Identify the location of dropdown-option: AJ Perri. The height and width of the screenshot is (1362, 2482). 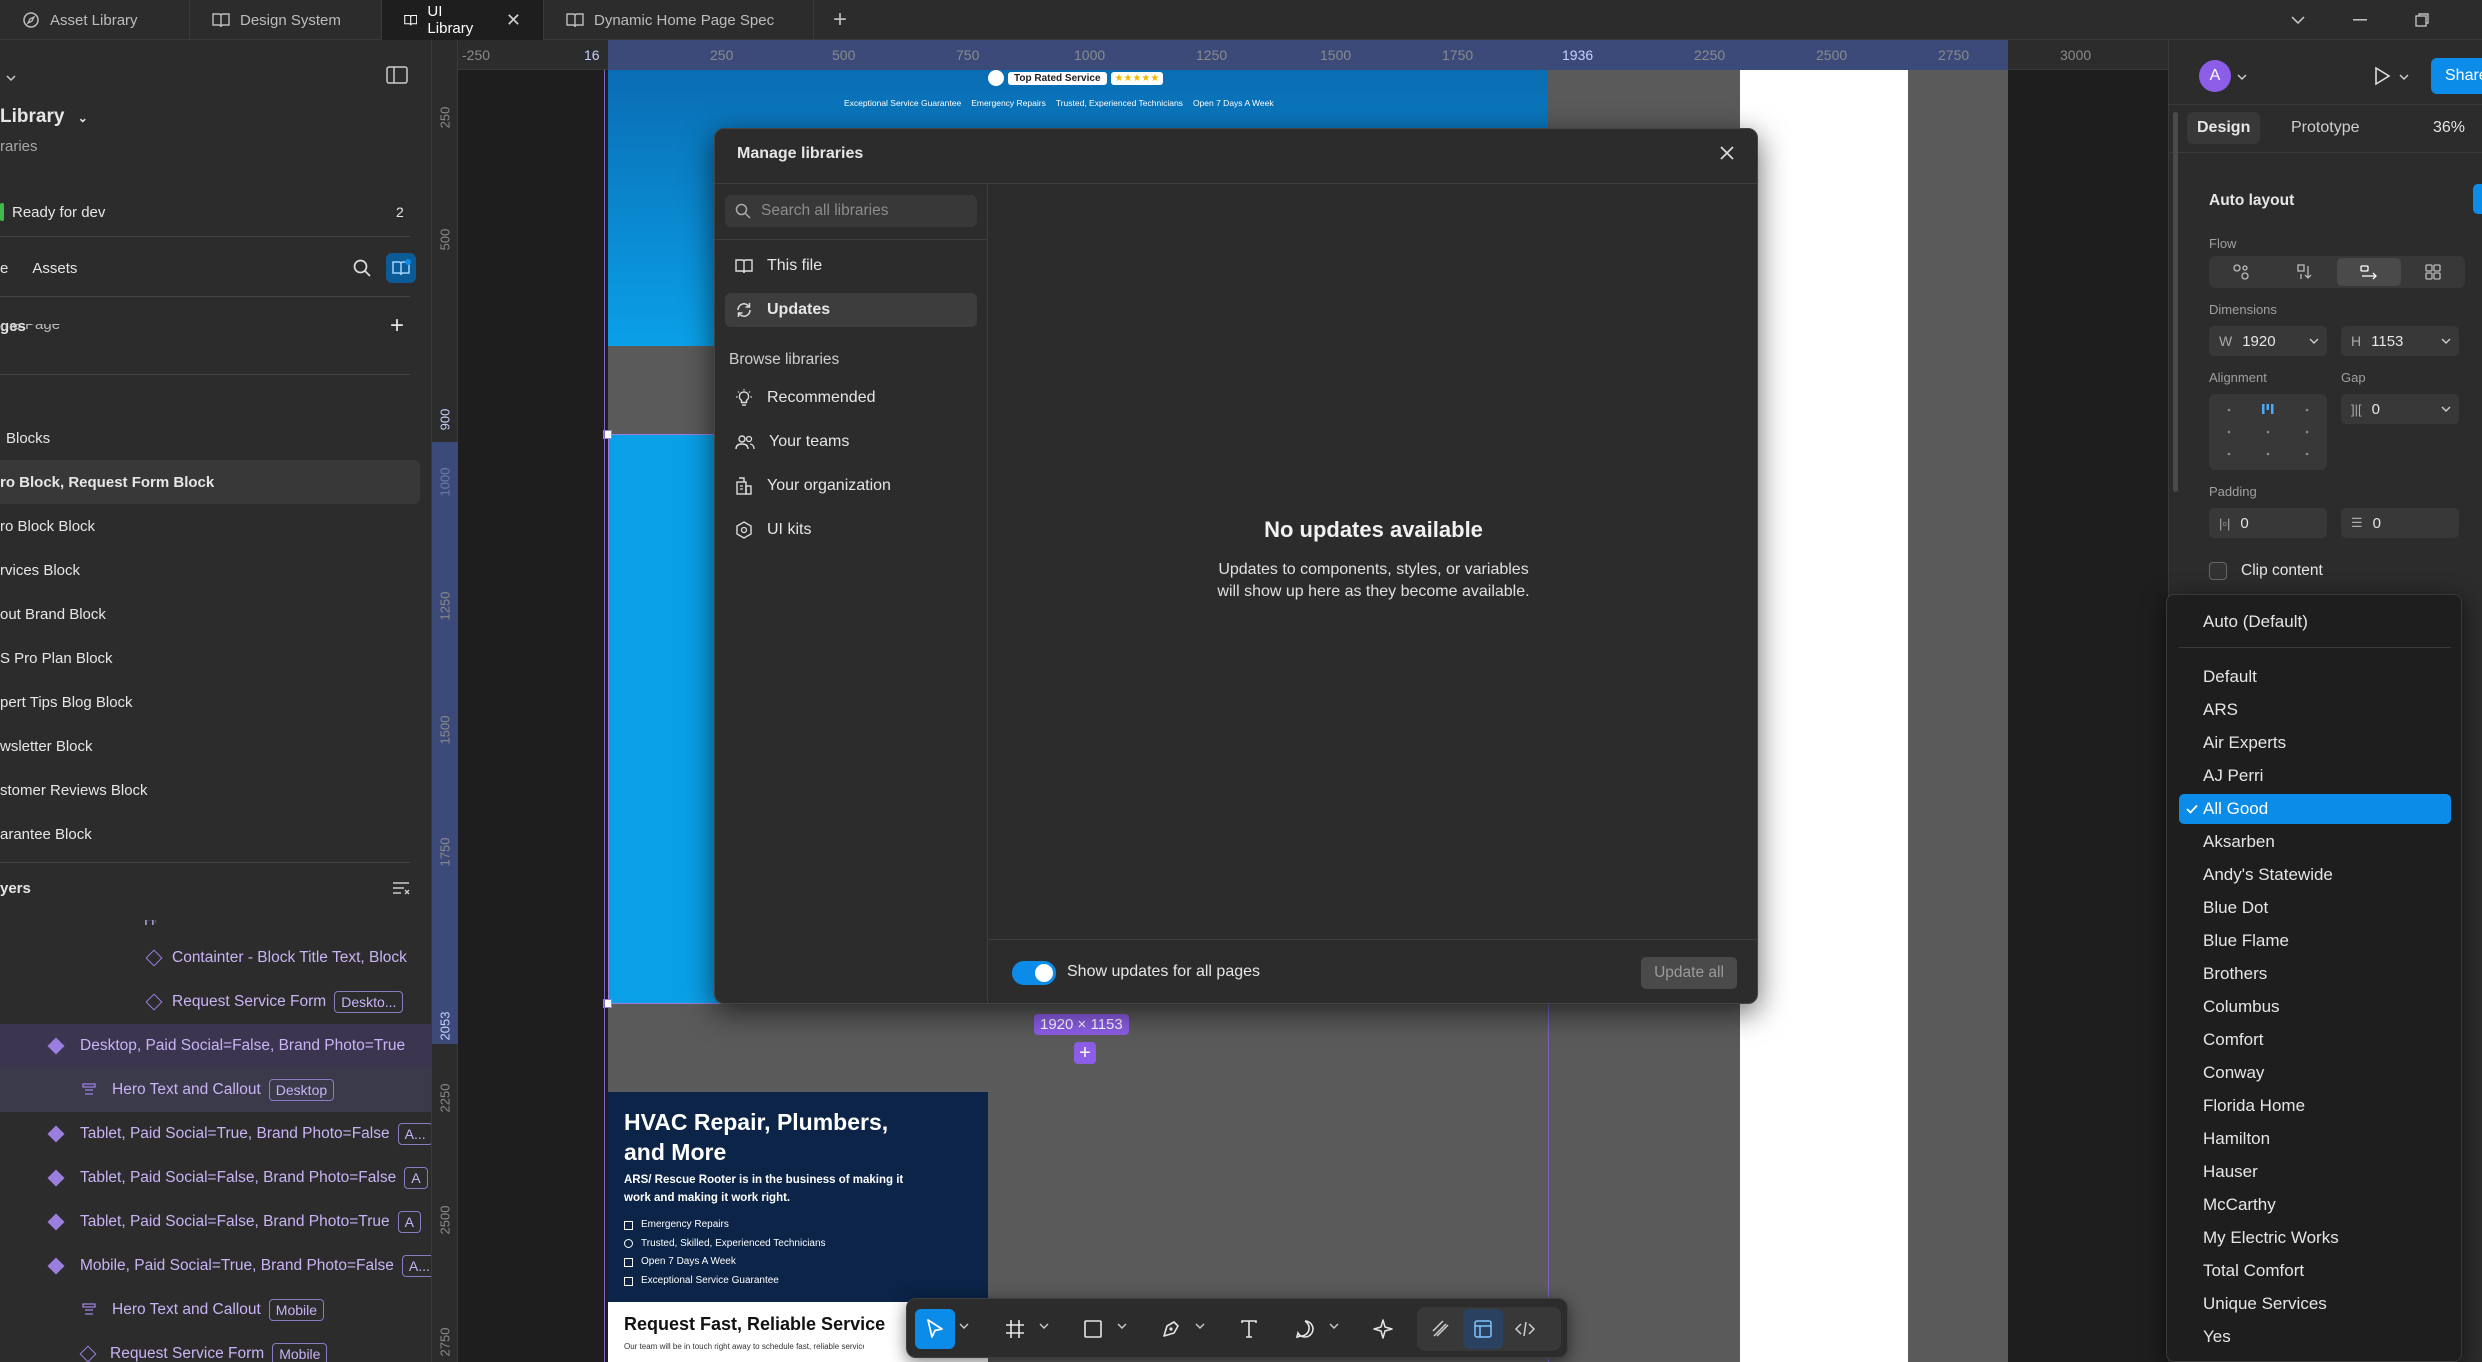
(2315, 776).